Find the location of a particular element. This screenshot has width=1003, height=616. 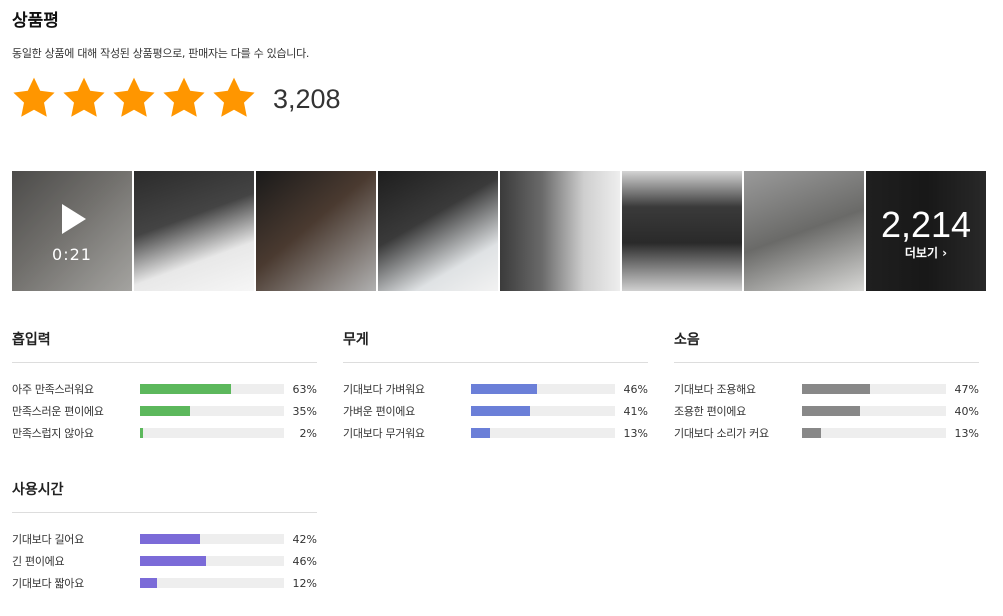

more-photos-count: 2,214 is located at coordinates (926, 224).